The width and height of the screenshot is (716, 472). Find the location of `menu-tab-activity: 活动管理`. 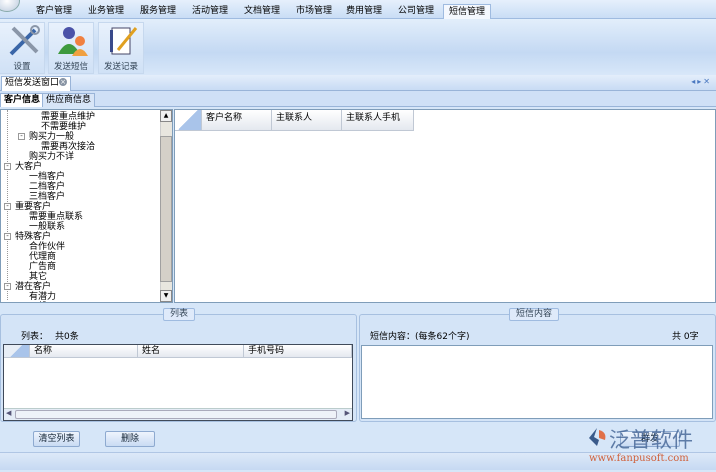

menu-tab-activity: 活动管理 is located at coordinates (210, 11).